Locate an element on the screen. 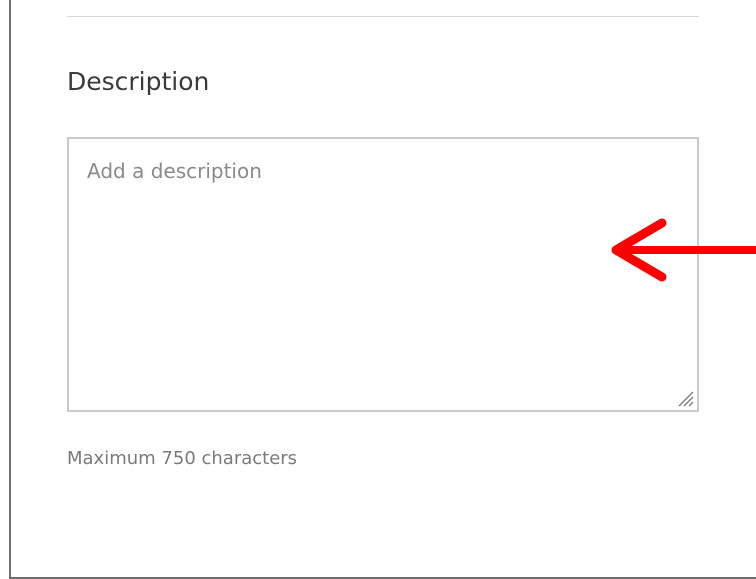  resize-grip-icon is located at coordinates (685, 398).